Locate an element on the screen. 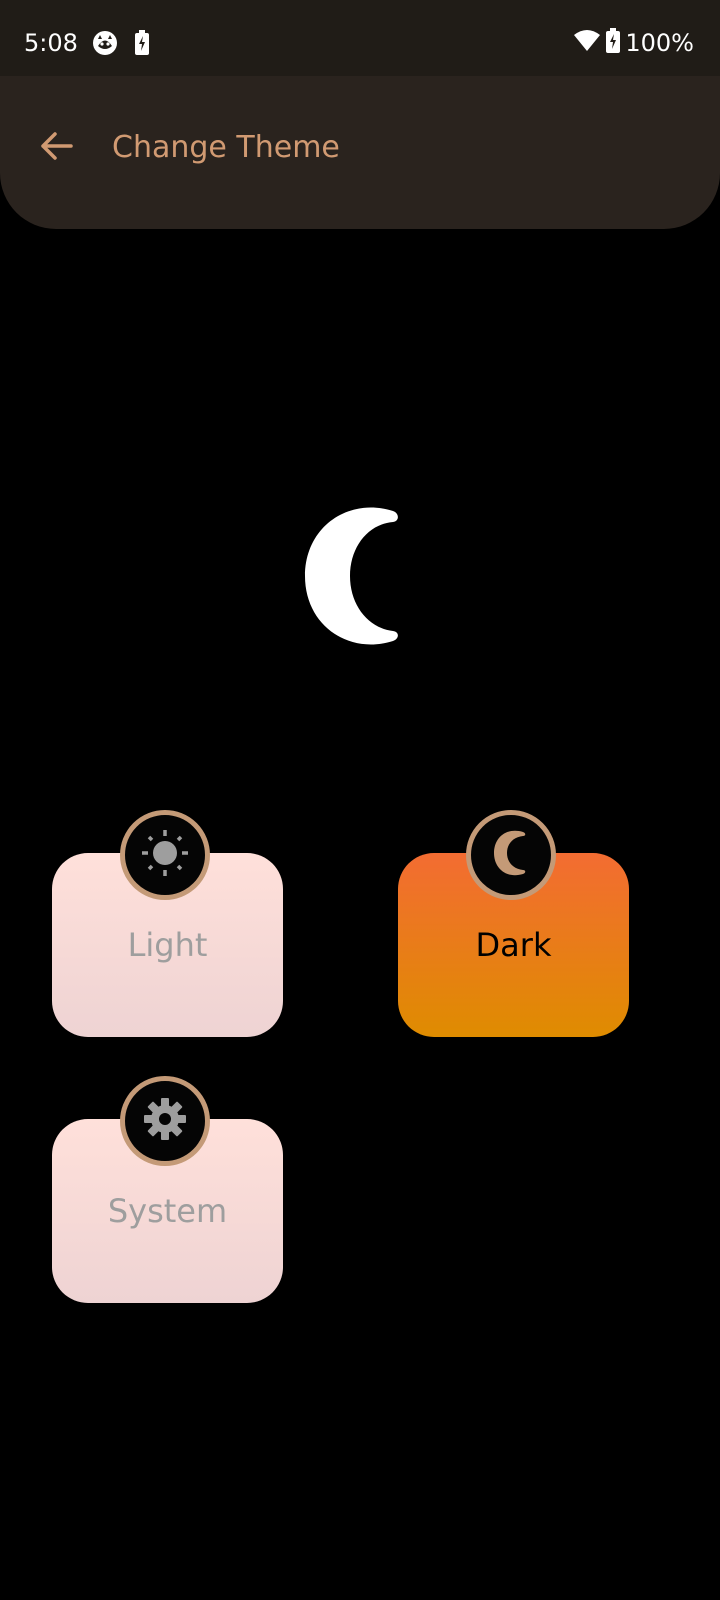  sun-icon is located at coordinates (165, 855).